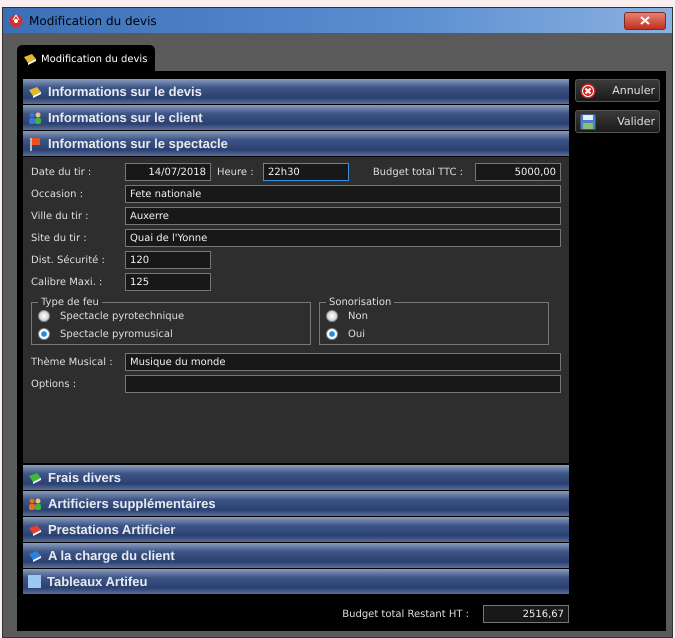 The image size is (675, 638). What do you see at coordinates (235, 172) in the screenshot?
I see `field-label: Heure :` at bounding box center [235, 172].